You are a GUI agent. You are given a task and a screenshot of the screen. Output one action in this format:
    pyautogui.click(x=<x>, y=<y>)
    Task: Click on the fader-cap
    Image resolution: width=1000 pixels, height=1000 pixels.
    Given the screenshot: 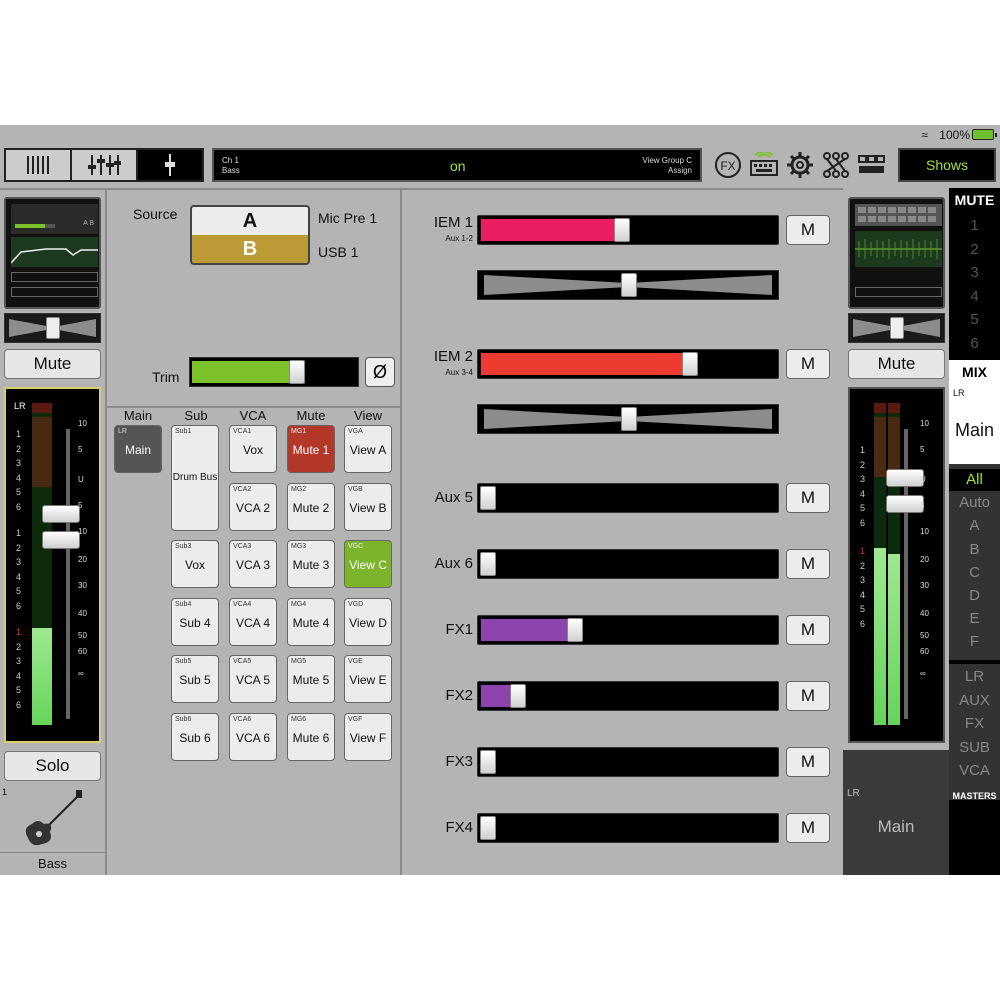 What is the action you would take?
    pyautogui.click(x=61, y=514)
    